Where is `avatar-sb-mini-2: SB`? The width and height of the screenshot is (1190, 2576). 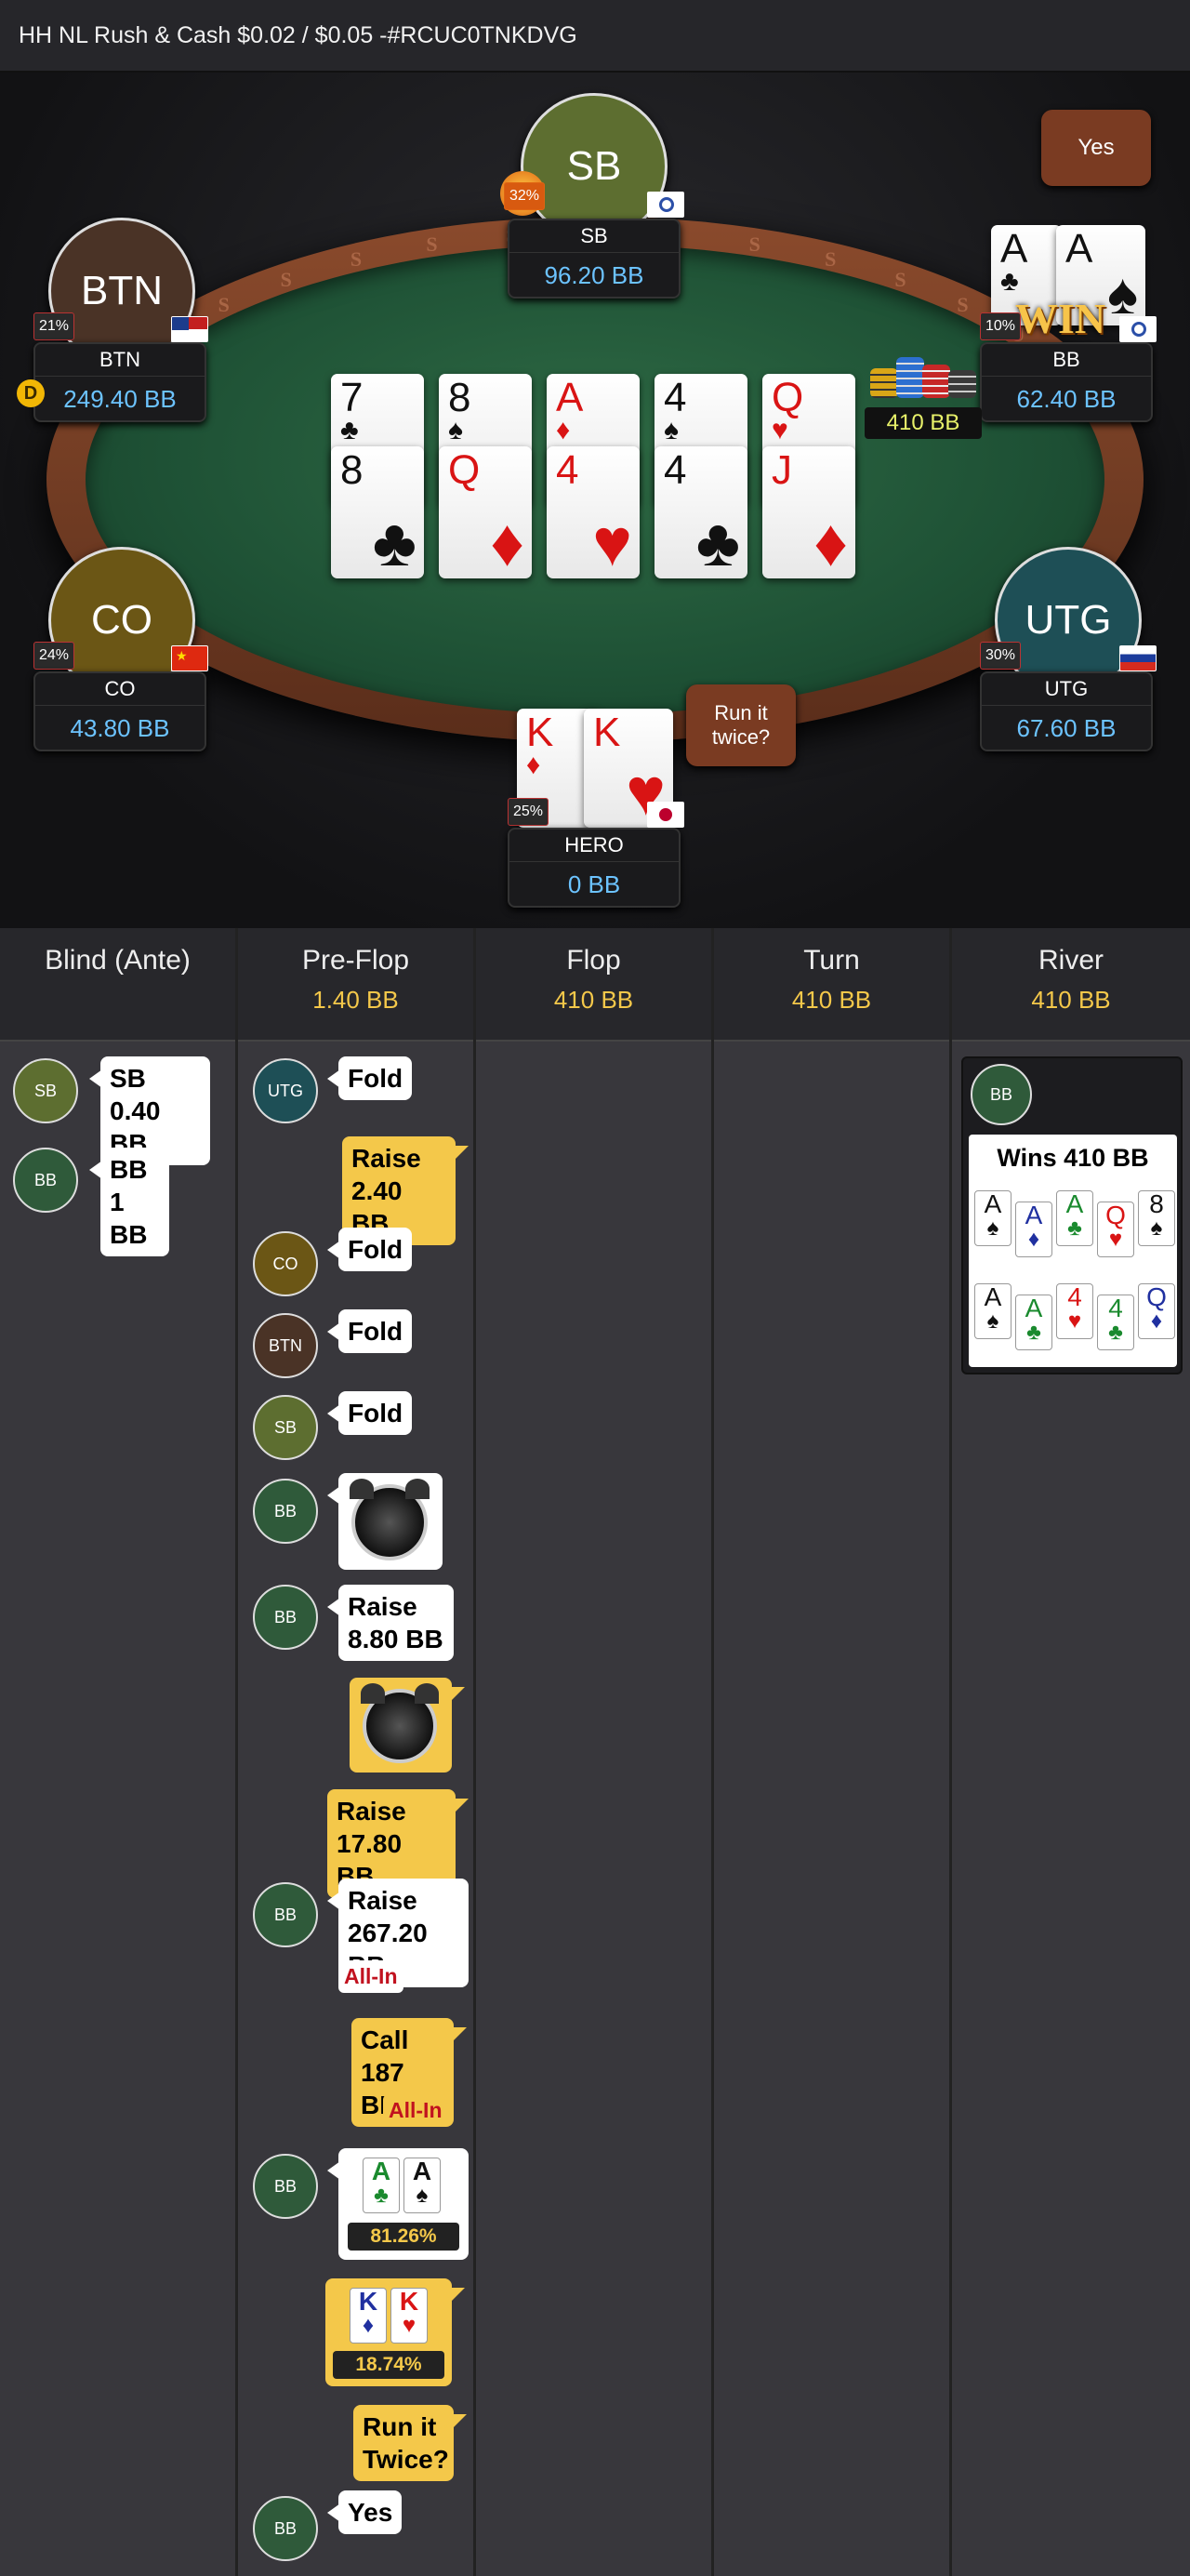
avatar-sb-mini-2: SB is located at coordinates (285, 1427).